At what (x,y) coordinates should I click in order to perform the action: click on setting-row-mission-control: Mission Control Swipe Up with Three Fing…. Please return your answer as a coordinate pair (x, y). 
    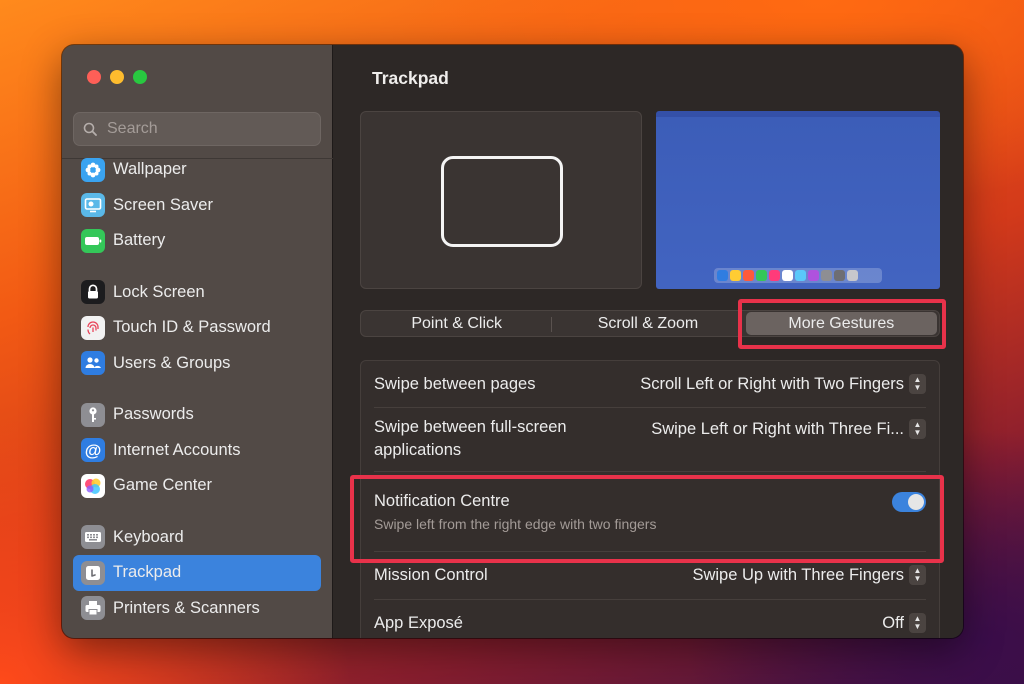
    Looking at the image, I should click on (650, 575).